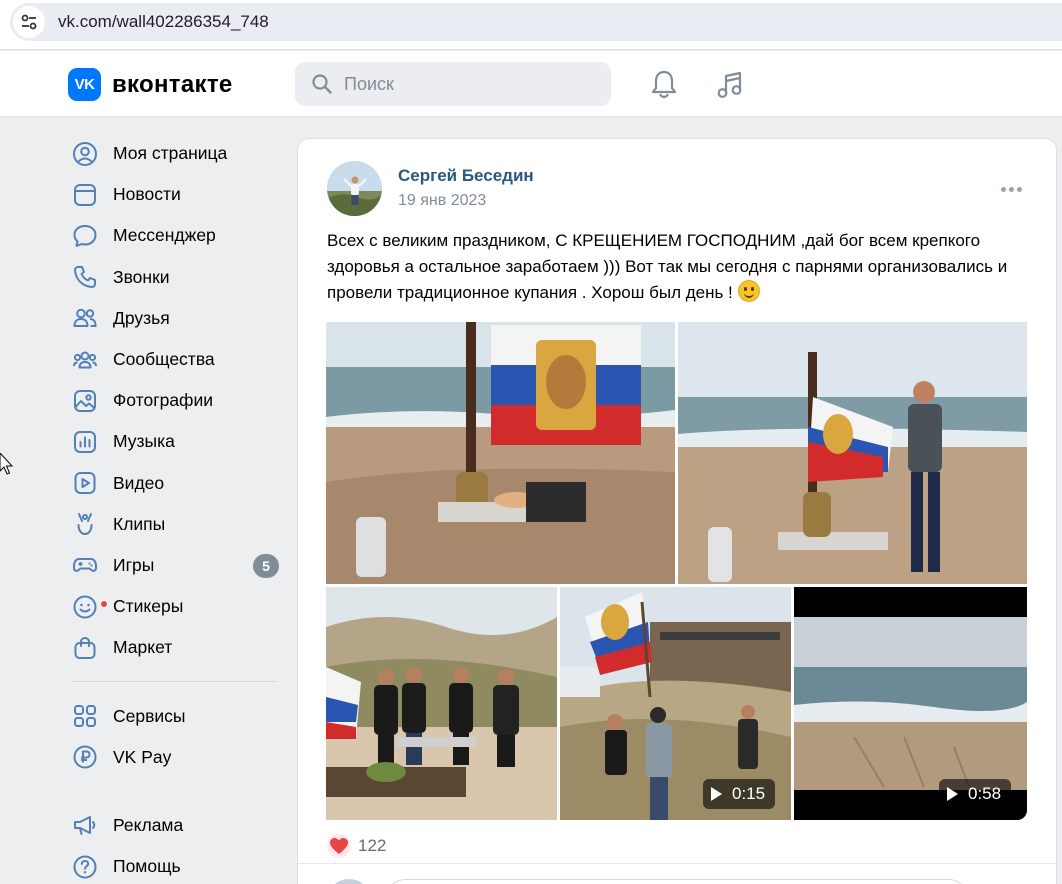 This screenshot has height=884, width=1062. Describe the element at coordinates (500, 453) in the screenshot. I see `photo-flag-samovar` at that location.